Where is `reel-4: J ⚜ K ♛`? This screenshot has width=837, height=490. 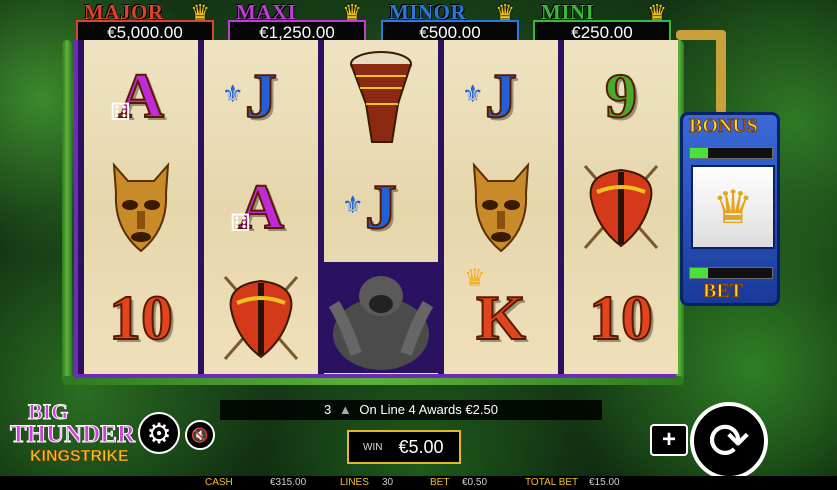 reel-4: J ⚜ K ♛ is located at coordinates (501, 207).